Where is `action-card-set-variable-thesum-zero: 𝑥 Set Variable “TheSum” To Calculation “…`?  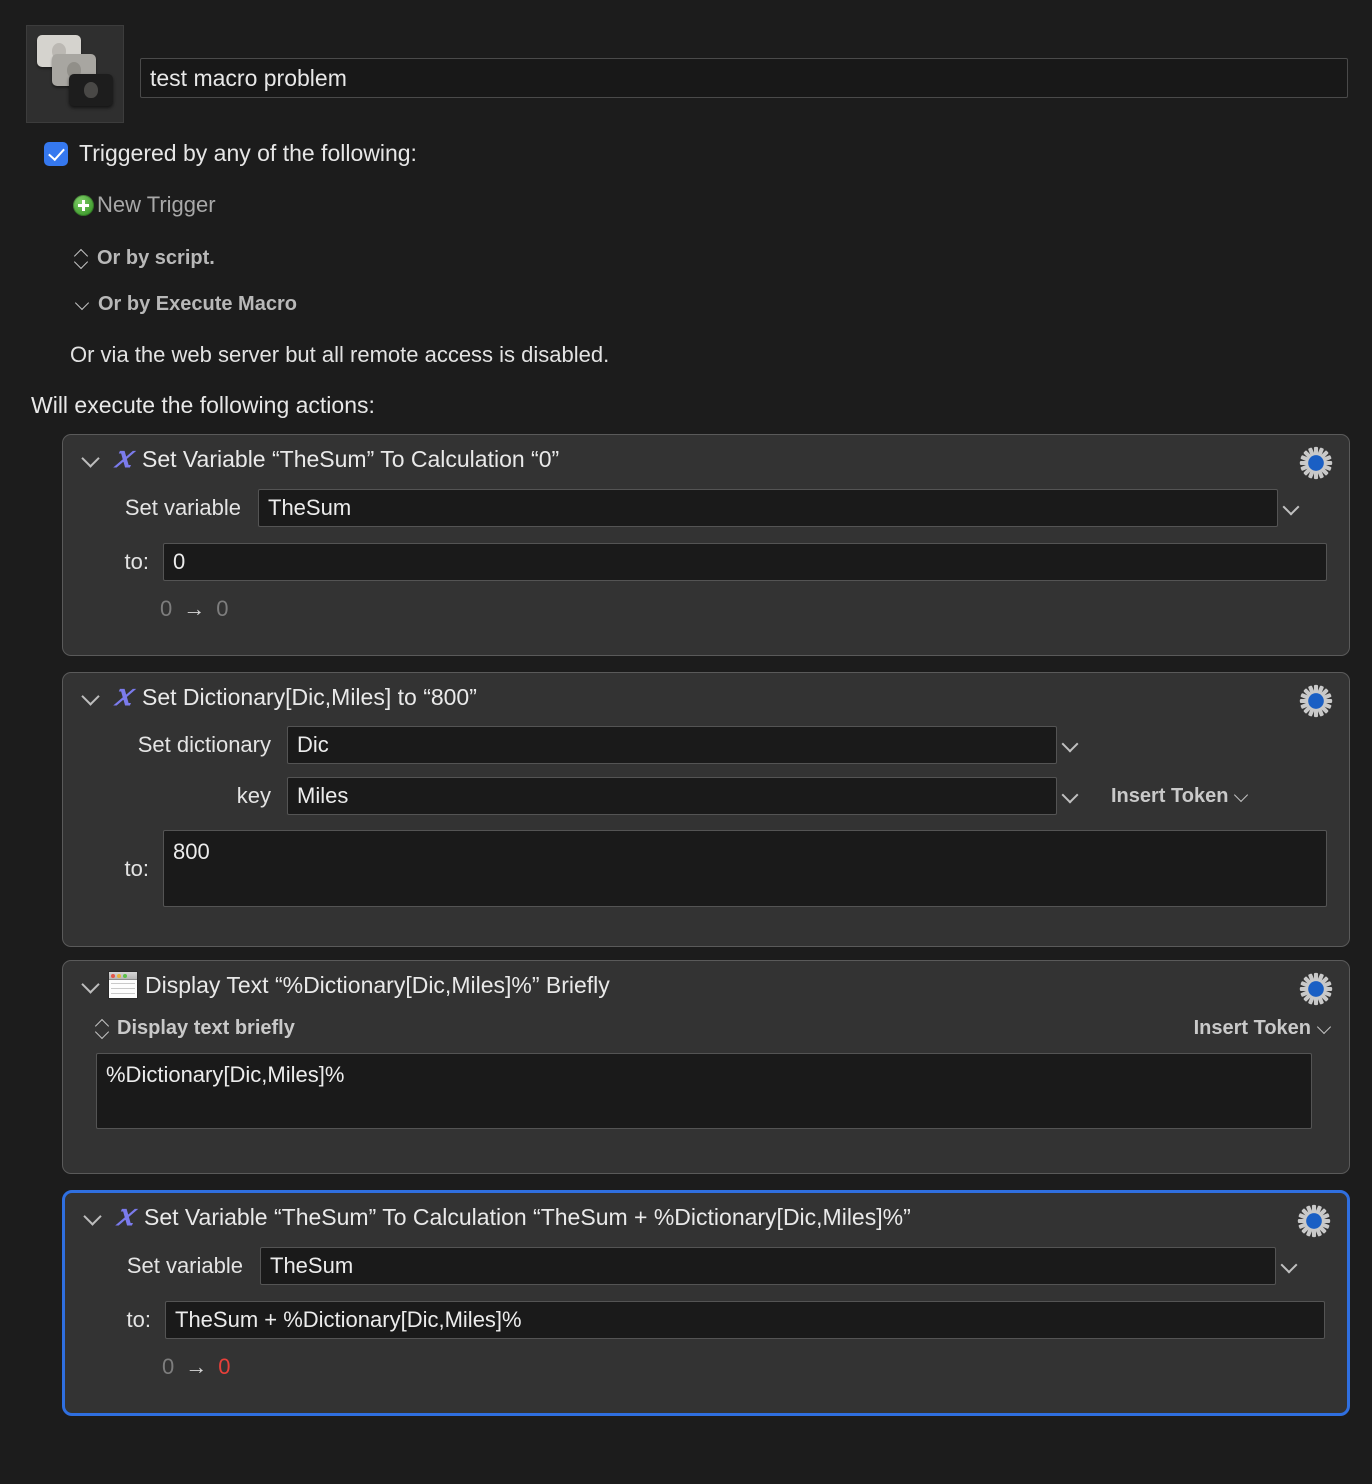
action-card-set-variable-thesum-zero: 𝑥 Set Variable “TheSum” To Calculation “… is located at coordinates (706, 545).